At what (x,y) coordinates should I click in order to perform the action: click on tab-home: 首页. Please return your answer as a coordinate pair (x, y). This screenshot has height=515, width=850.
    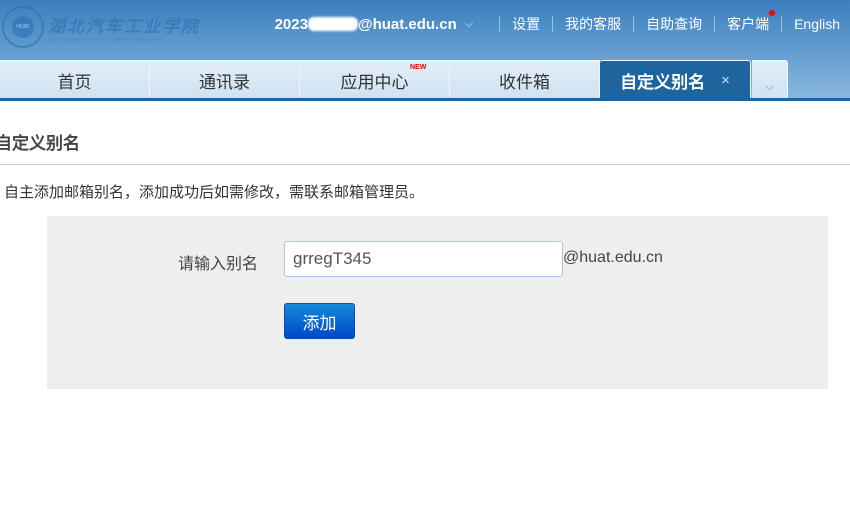
    Looking at the image, I should click on (75, 80).